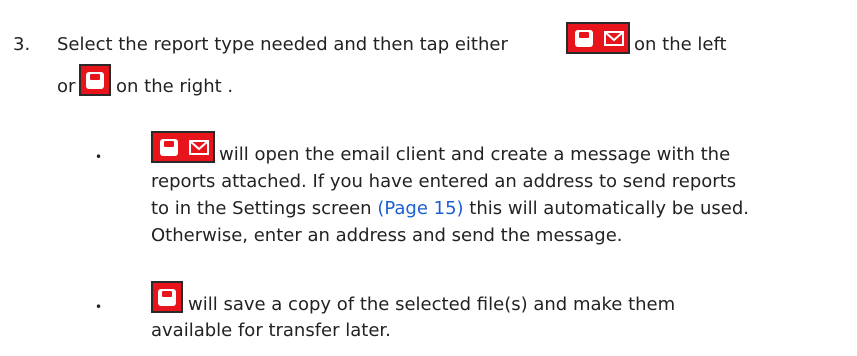 The width and height of the screenshot is (857, 356). What do you see at coordinates (271, 330) in the screenshot?
I see `bullet-2-line-2: available for transfer later.` at bounding box center [271, 330].